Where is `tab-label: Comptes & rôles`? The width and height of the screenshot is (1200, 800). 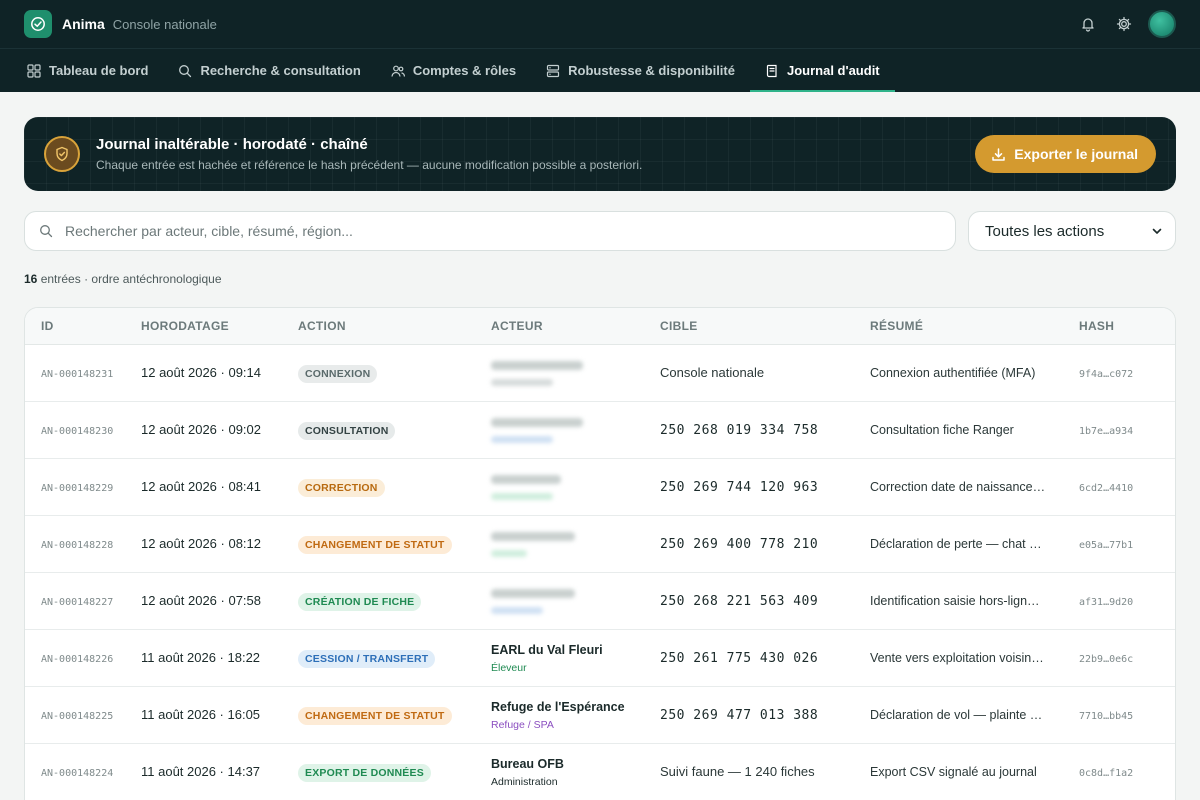
tab-label: Comptes & rôles is located at coordinates (464, 70).